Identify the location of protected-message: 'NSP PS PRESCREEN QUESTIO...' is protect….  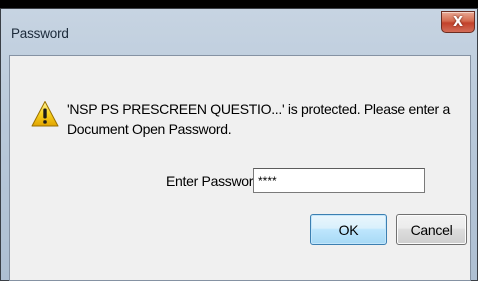
(258, 119).